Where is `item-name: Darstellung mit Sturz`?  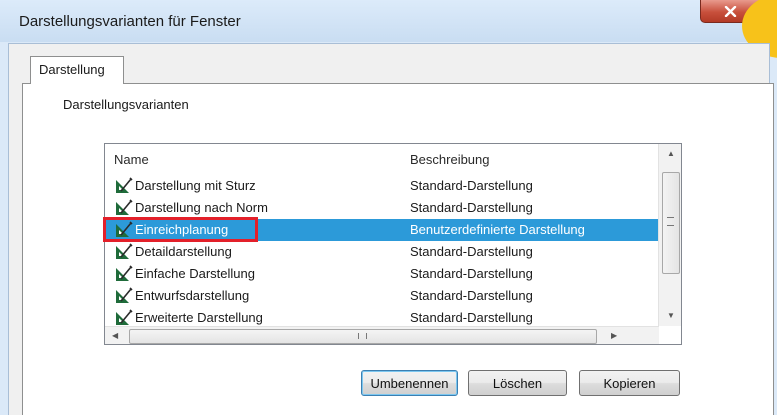 item-name: Darstellung mit Sturz is located at coordinates (195, 185).